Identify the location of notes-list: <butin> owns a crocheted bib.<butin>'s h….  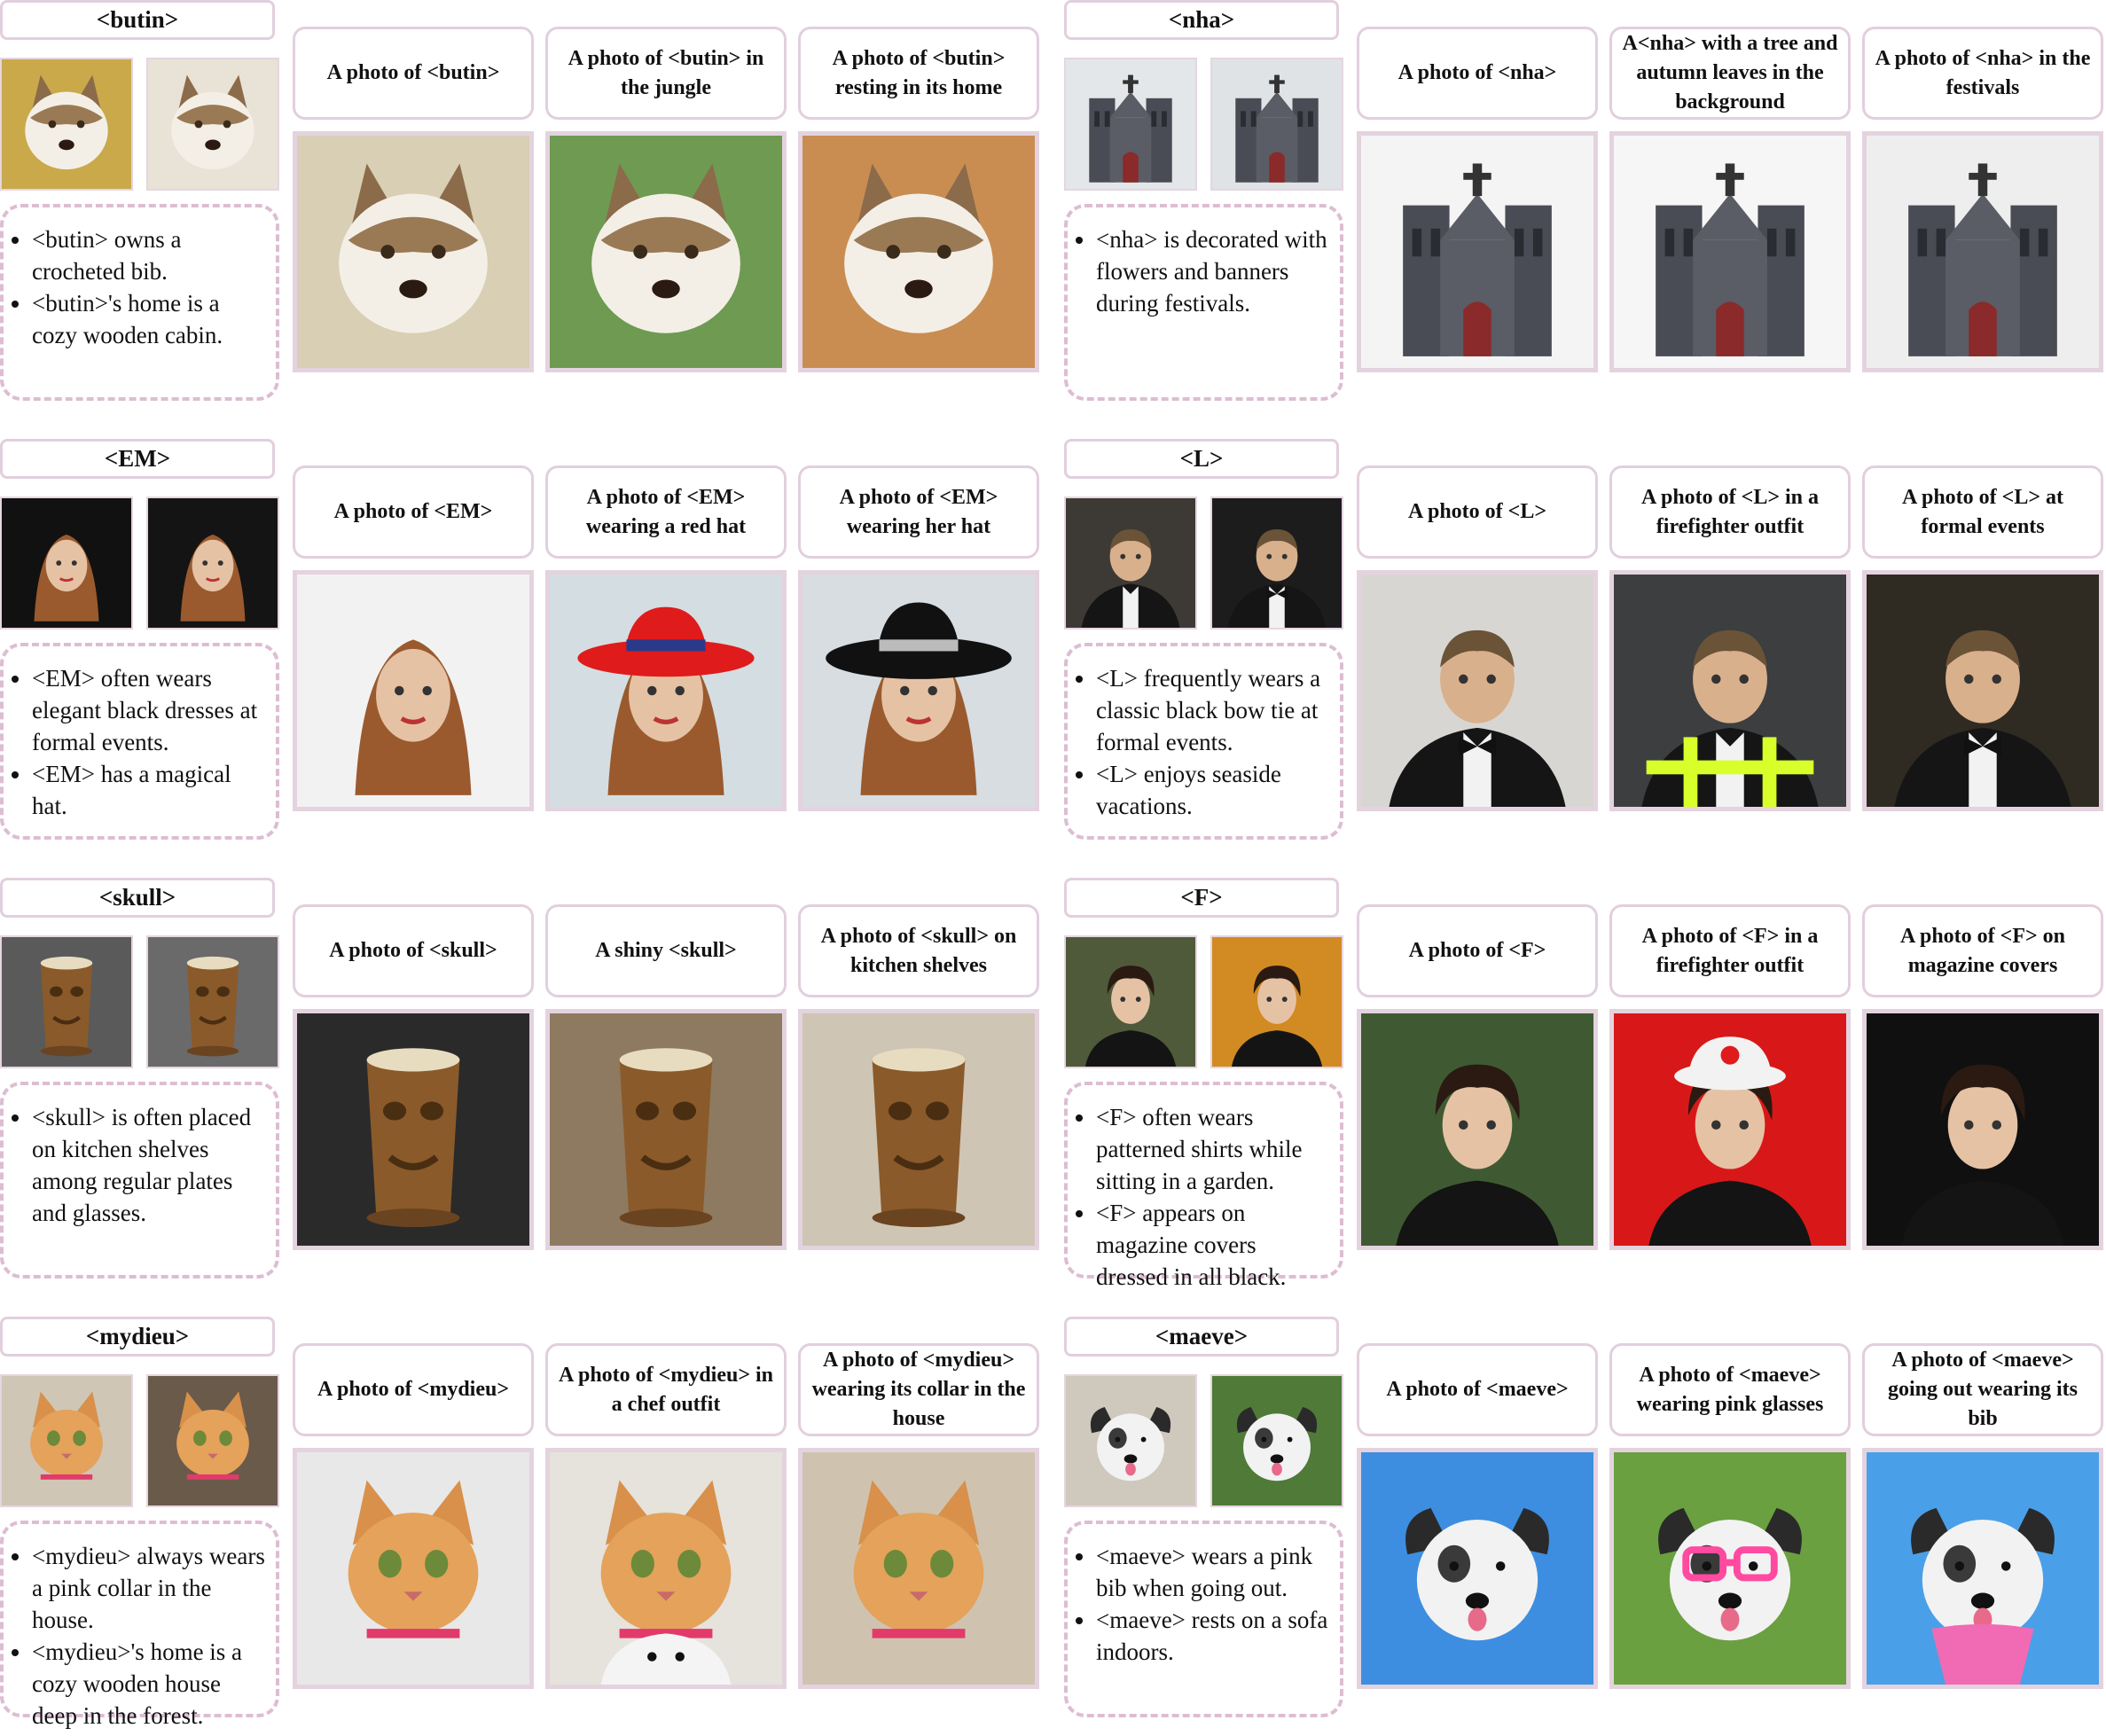
(140, 287).